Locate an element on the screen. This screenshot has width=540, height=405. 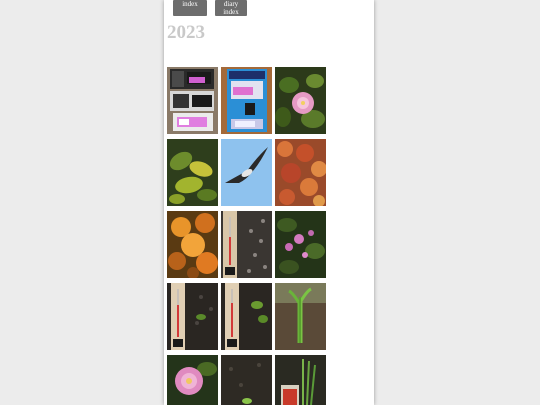
thumb-memory-card-packages is located at coordinates (192, 100).